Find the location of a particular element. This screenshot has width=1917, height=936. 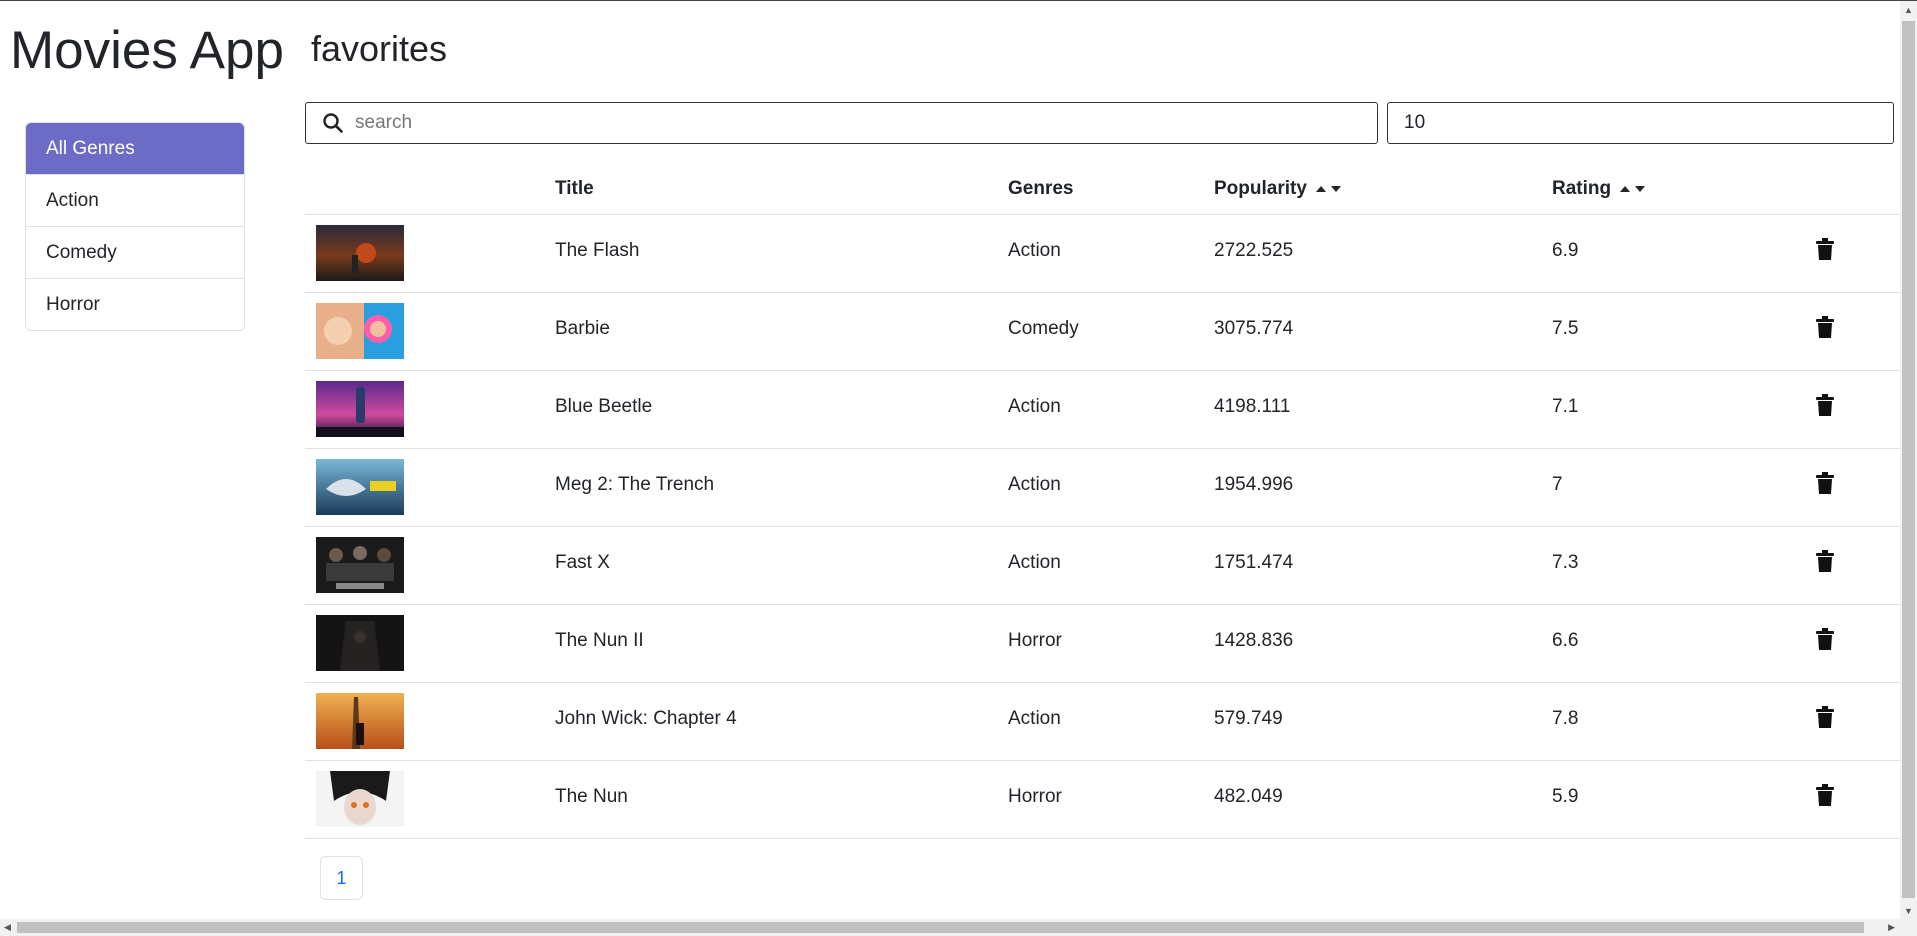

horizontal-scroll-thumb is located at coordinates (940, 927).